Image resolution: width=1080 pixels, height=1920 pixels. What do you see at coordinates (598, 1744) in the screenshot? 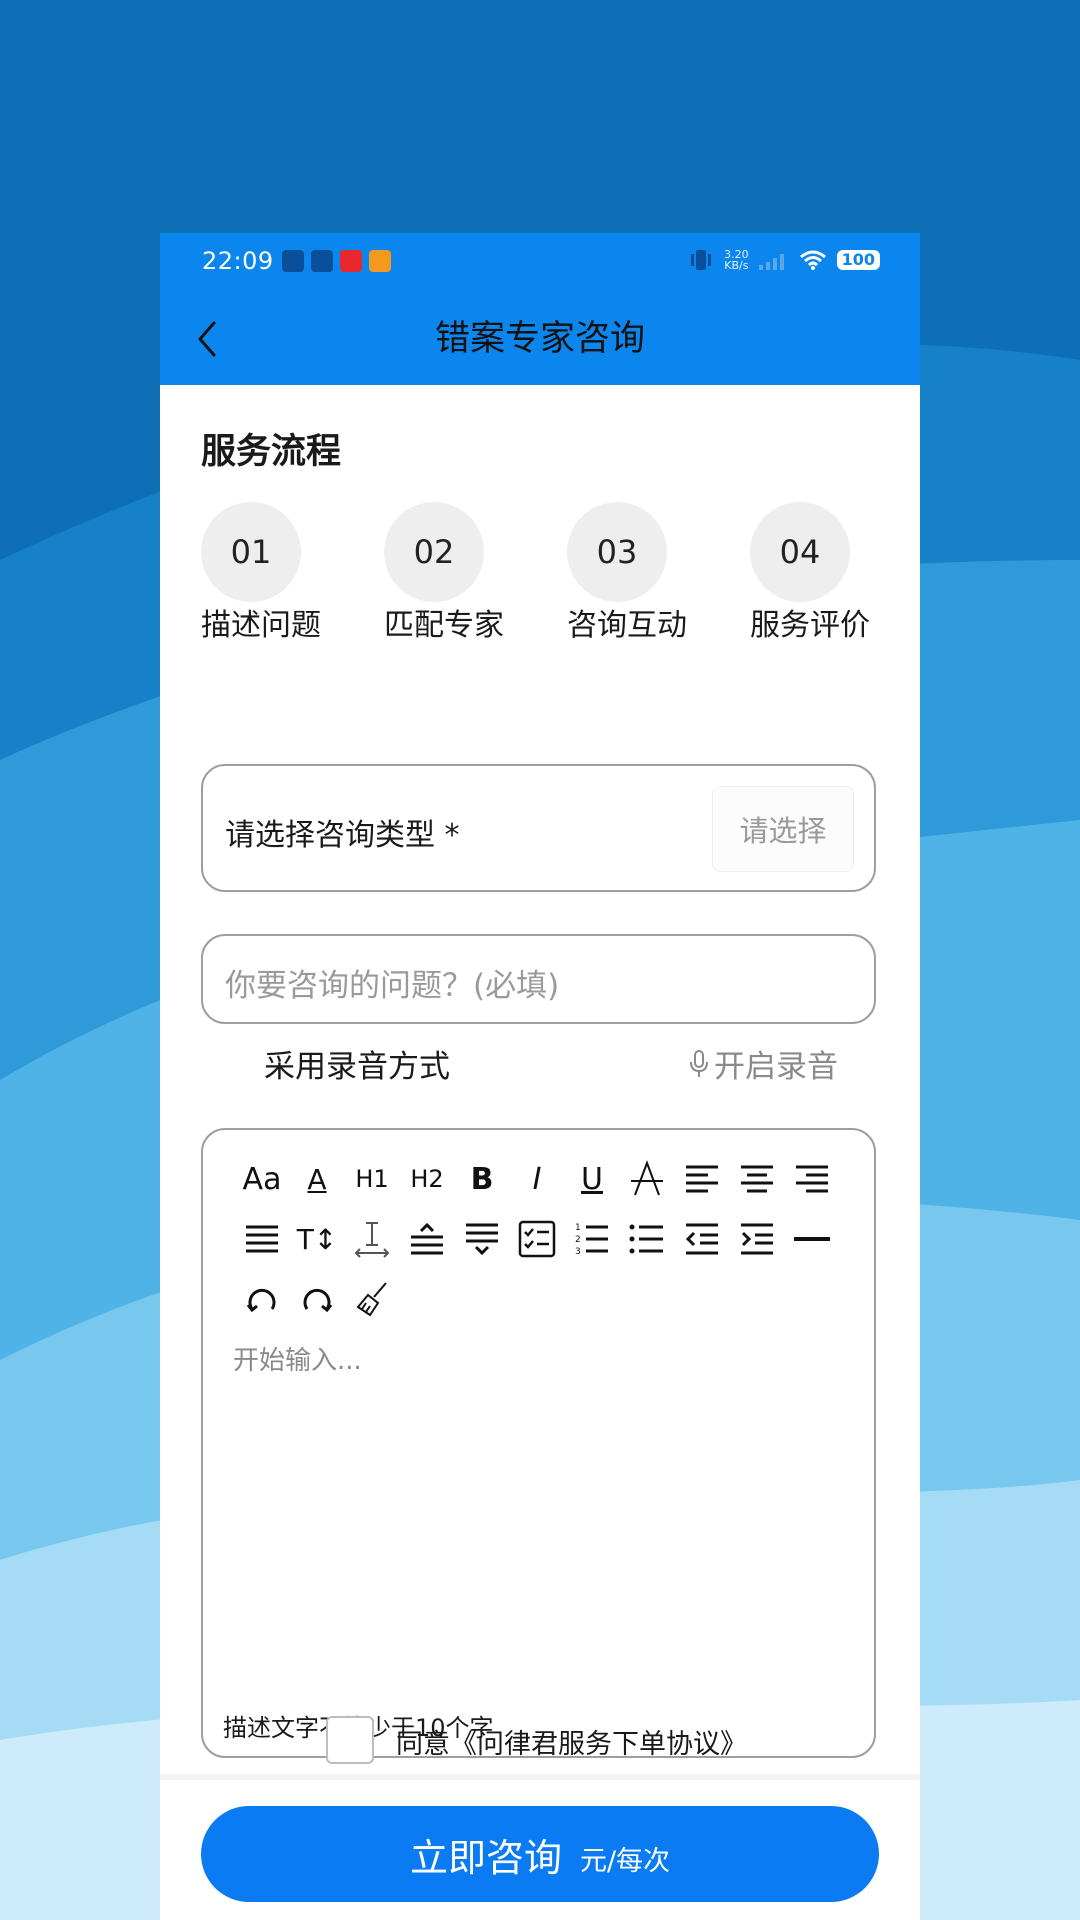
I see `agreement-link: 《问律君服务下单协议》` at bounding box center [598, 1744].